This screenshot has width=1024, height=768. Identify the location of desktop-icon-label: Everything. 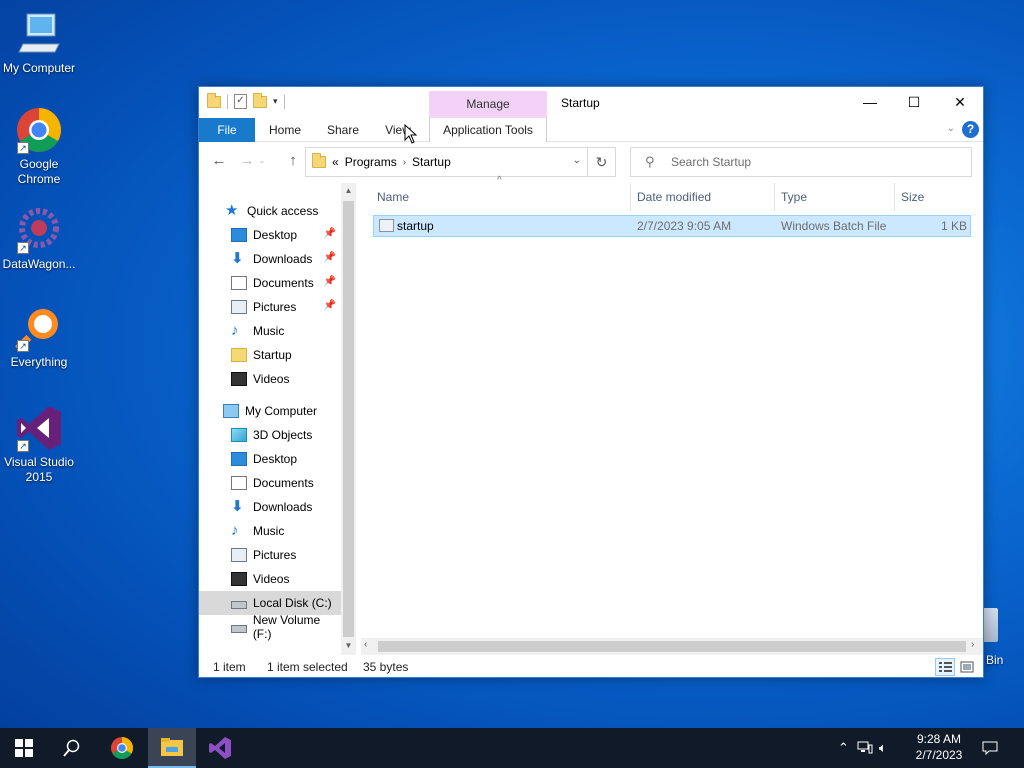
(39, 362).